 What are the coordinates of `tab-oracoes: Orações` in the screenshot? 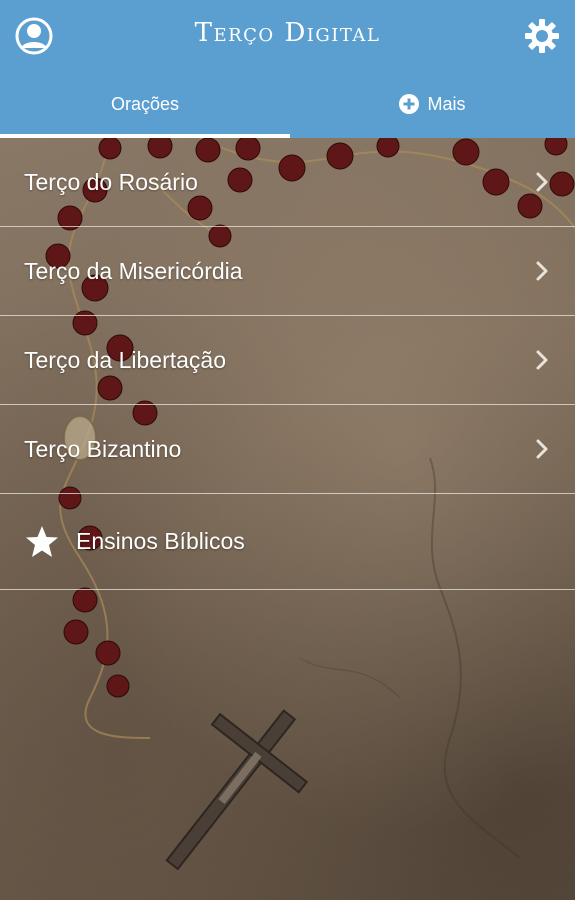 It's located at (145, 104).